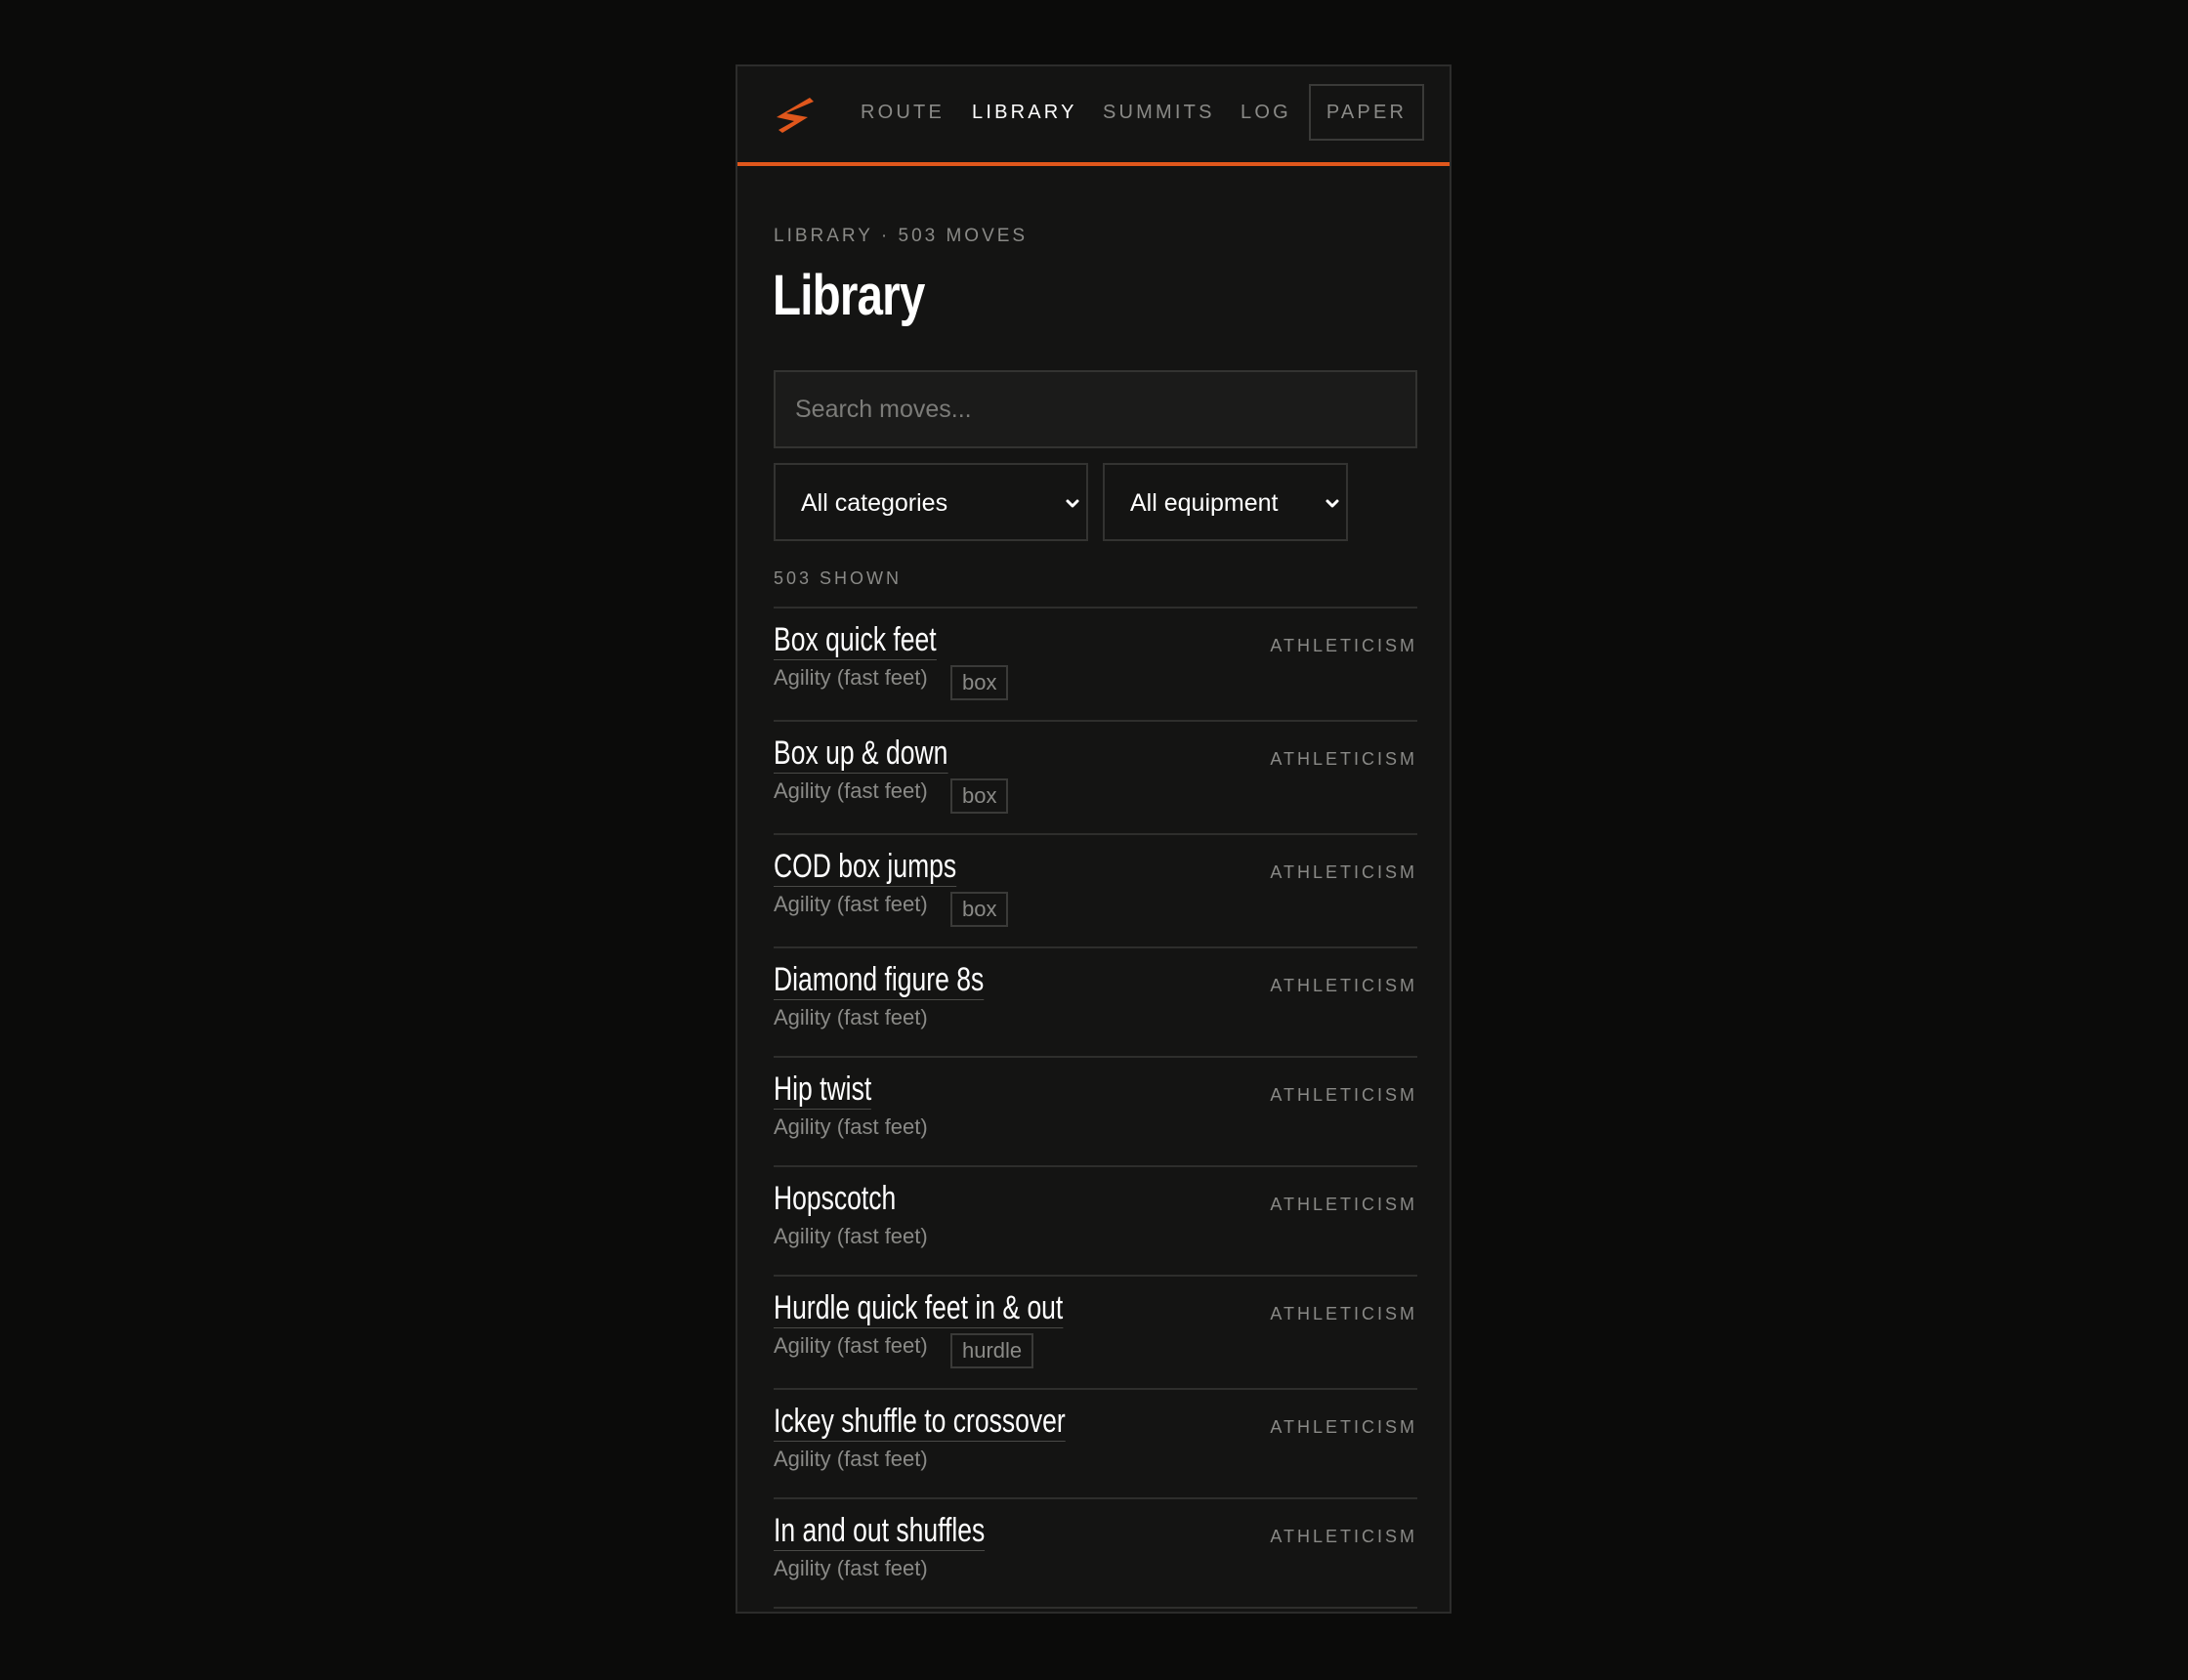 This screenshot has height=1680, width=2188. What do you see at coordinates (1366, 112) in the screenshot?
I see `paper-button: PAPER` at bounding box center [1366, 112].